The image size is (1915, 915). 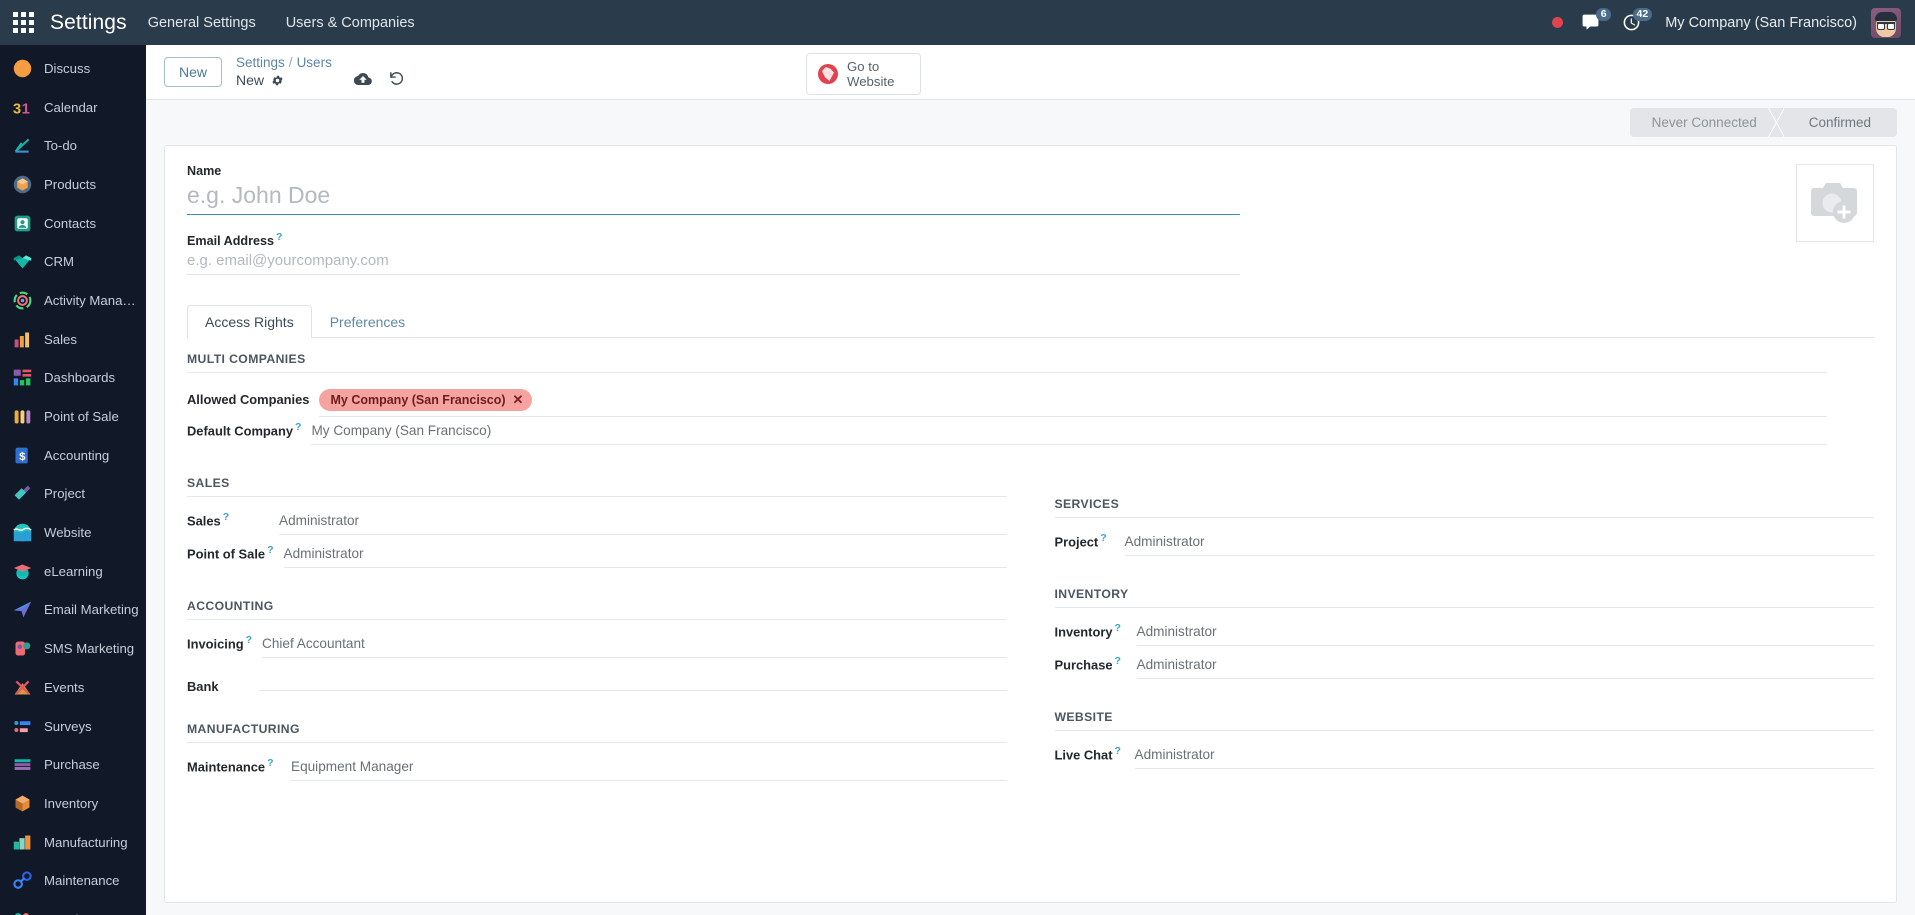 I want to click on sidebar-item-website: Website, so click(x=73, y=532).